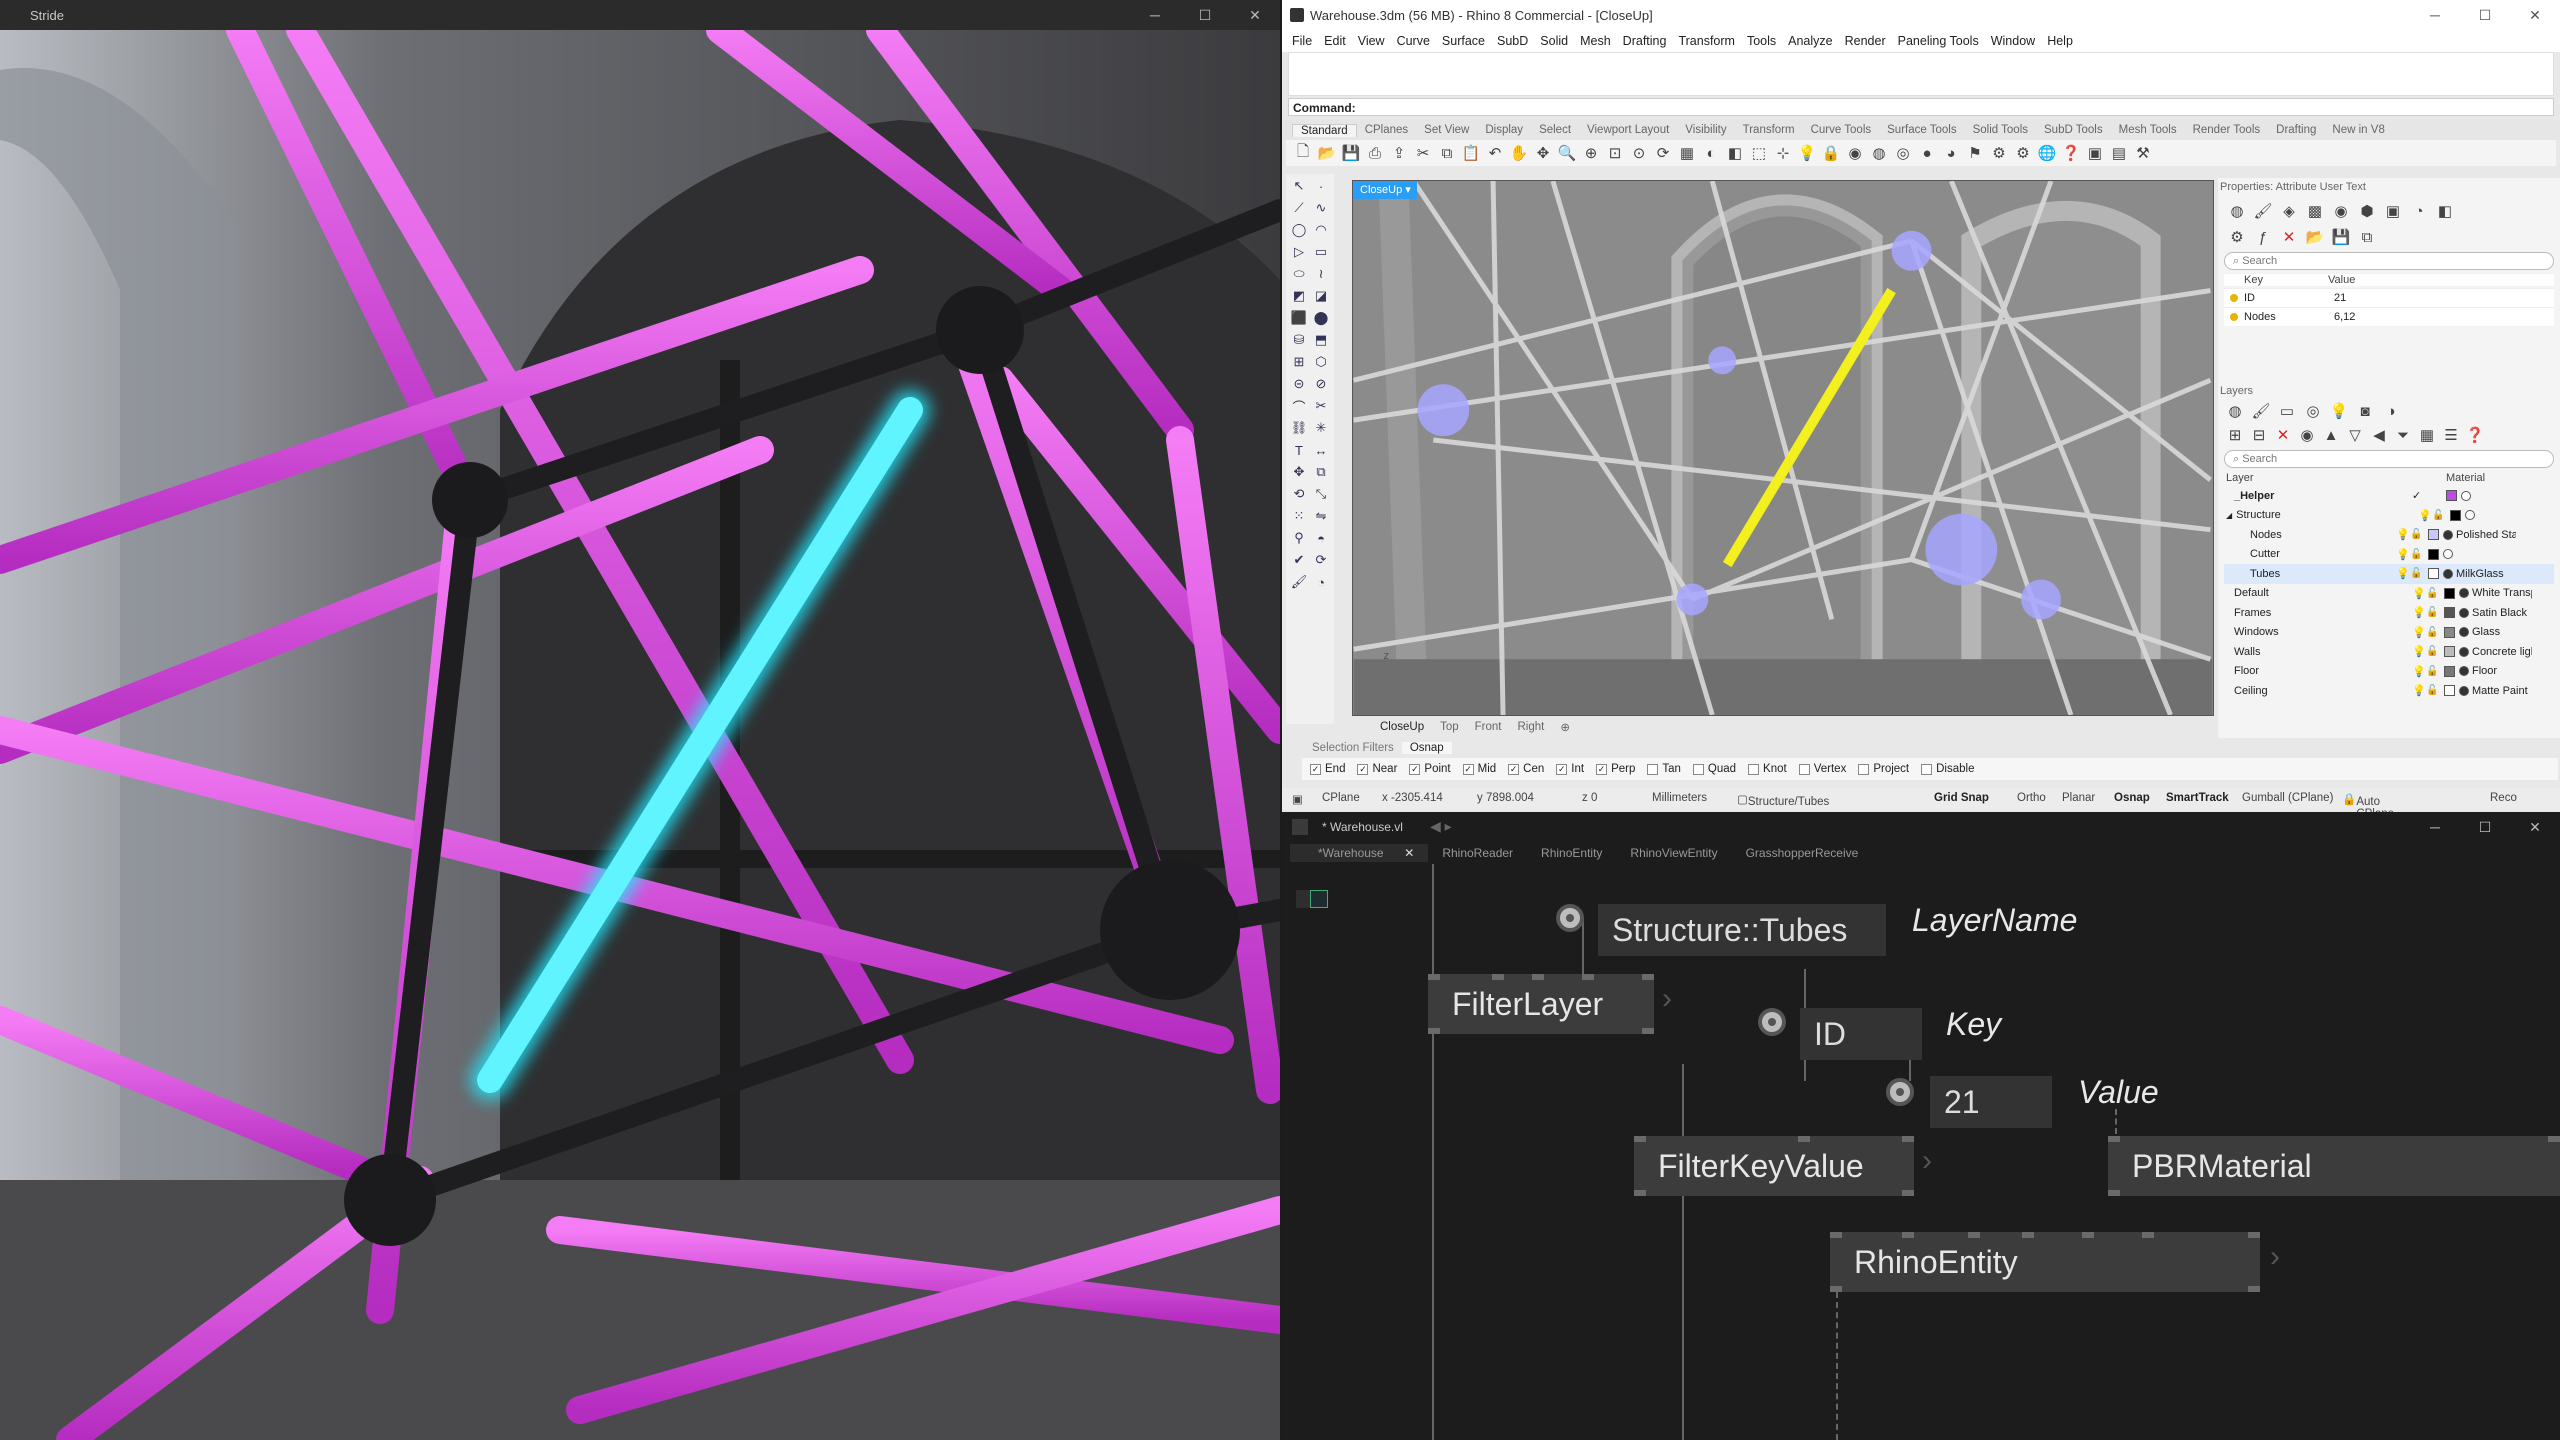 The width and height of the screenshot is (2560, 1440). I want to click on status-units: Millimeters, so click(1679, 798).